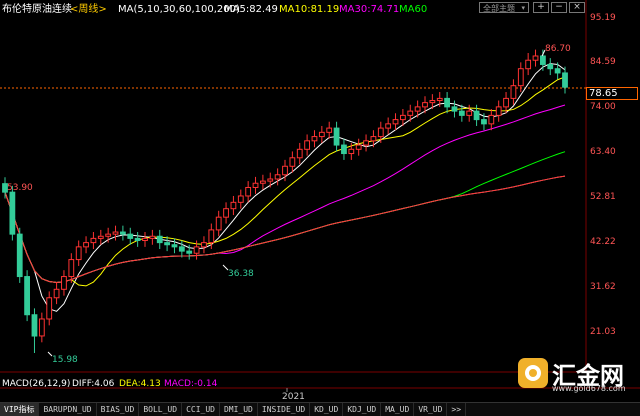 This screenshot has width=640, height=416. Describe the element at coordinates (603, 332) in the screenshot. I see `price-tick: 21.03` at that location.